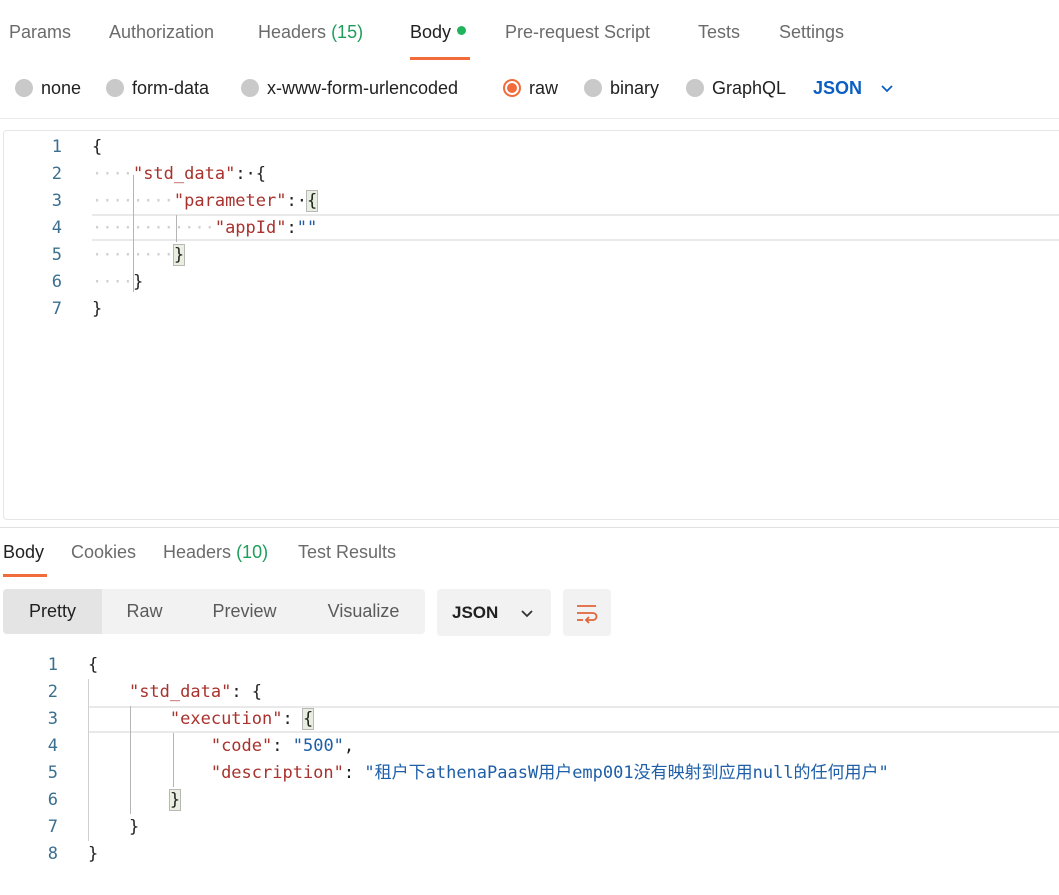 The width and height of the screenshot is (1059, 895). Describe the element at coordinates (250, 228) in the screenshot. I see `json-key: "appId"` at that location.